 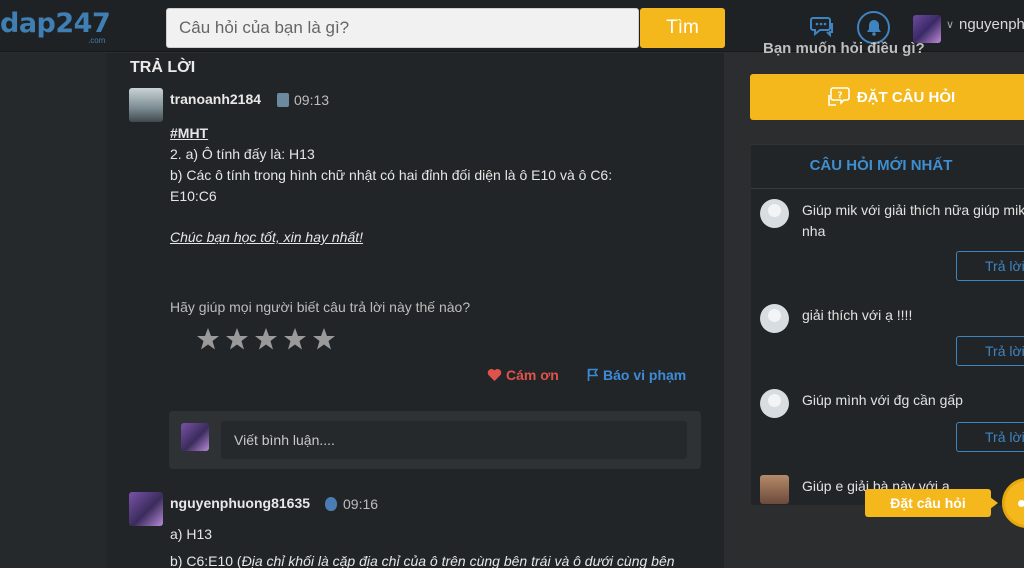 What do you see at coordinates (532, 375) in the screenshot?
I see `thank-label: Cám ơn` at bounding box center [532, 375].